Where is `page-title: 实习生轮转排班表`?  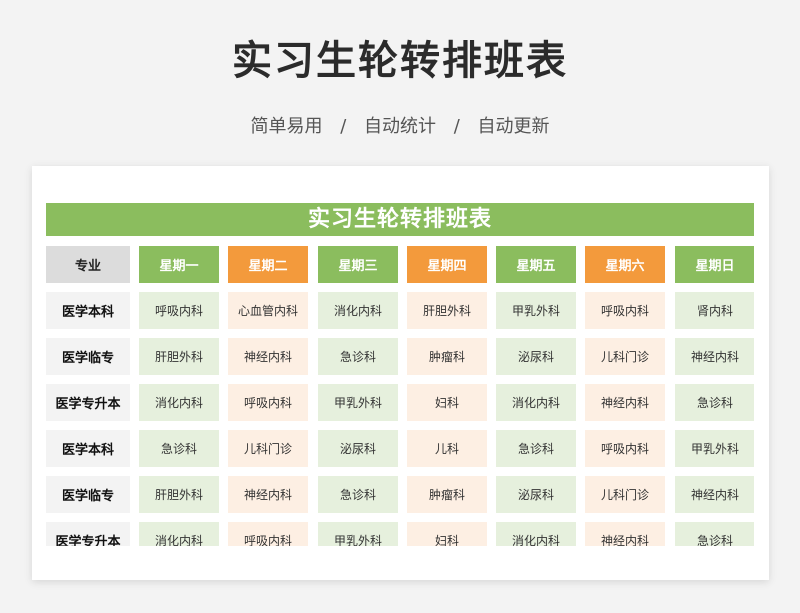 page-title: 实习生轮转排班表 is located at coordinates (400, 61).